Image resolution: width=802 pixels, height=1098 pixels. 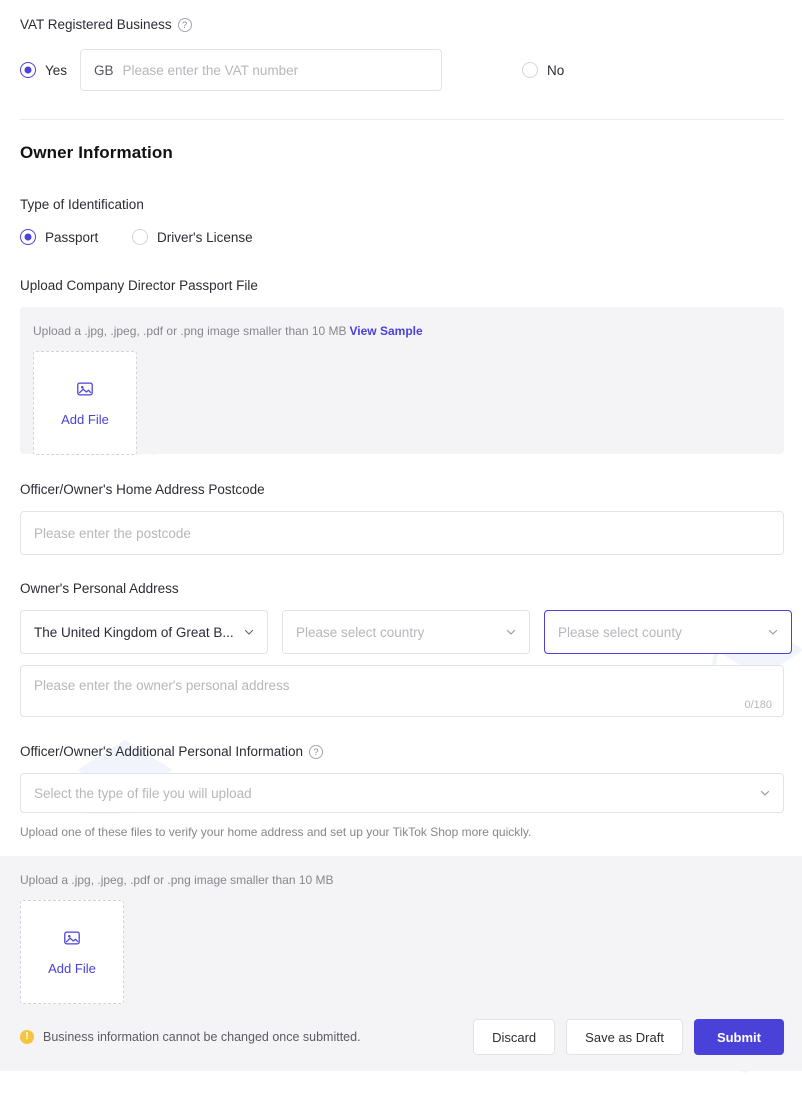 I want to click on type-of-identification-label: Type of Identification, so click(x=402, y=205).